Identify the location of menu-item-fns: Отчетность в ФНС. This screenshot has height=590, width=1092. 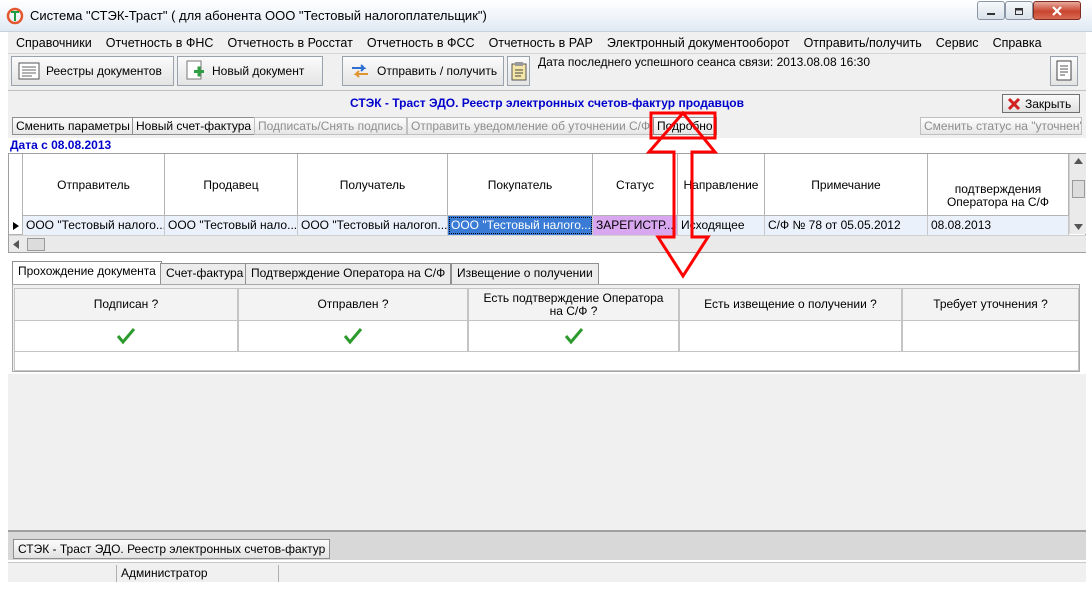
(160, 43).